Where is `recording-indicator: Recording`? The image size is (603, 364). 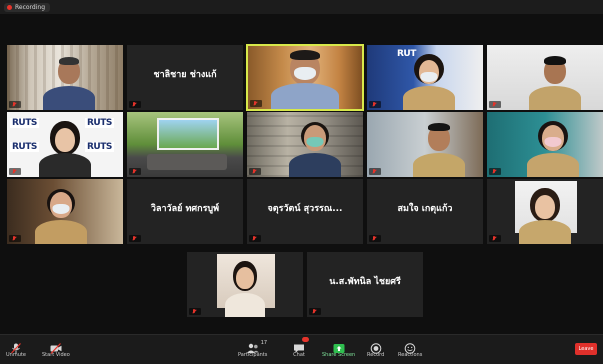 recording-indicator: Recording is located at coordinates (27, 7).